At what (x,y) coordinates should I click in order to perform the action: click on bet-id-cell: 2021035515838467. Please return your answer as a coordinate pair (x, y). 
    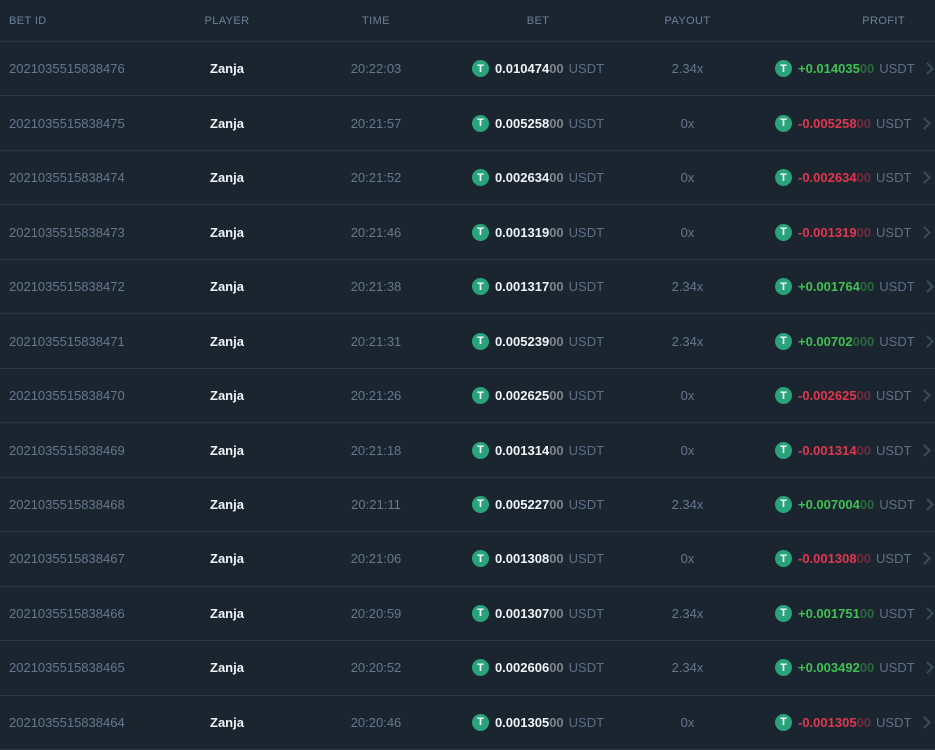
    Looking at the image, I should click on (67, 559).